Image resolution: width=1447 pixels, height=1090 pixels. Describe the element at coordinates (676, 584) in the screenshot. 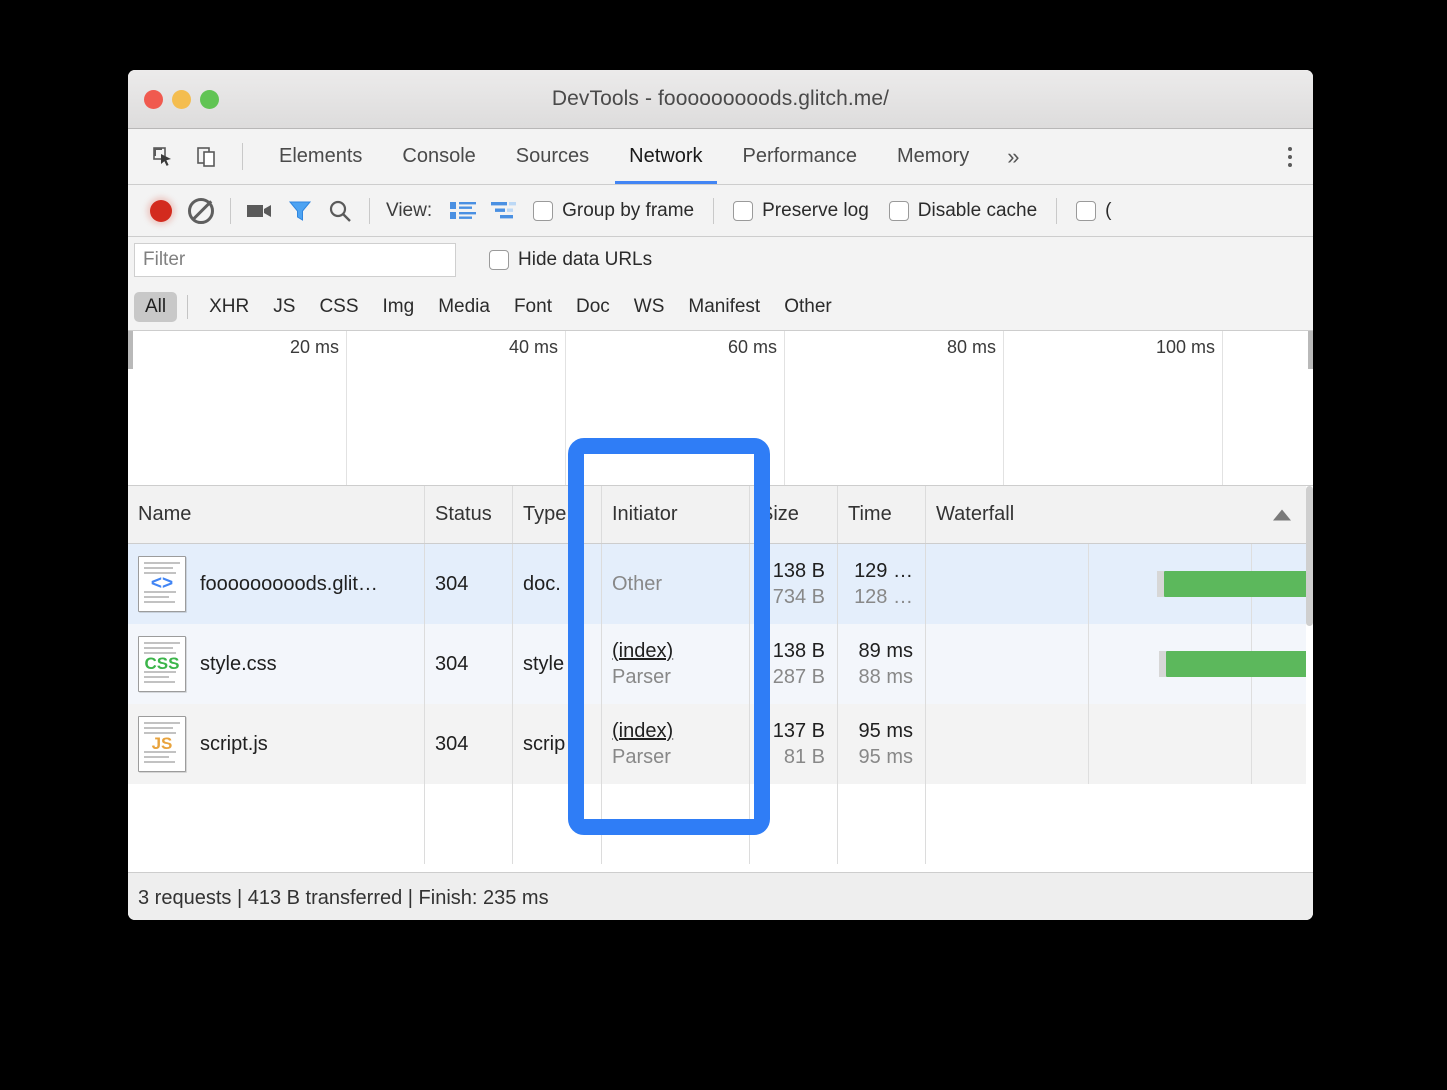

I see `cell-initiator: Other` at that location.